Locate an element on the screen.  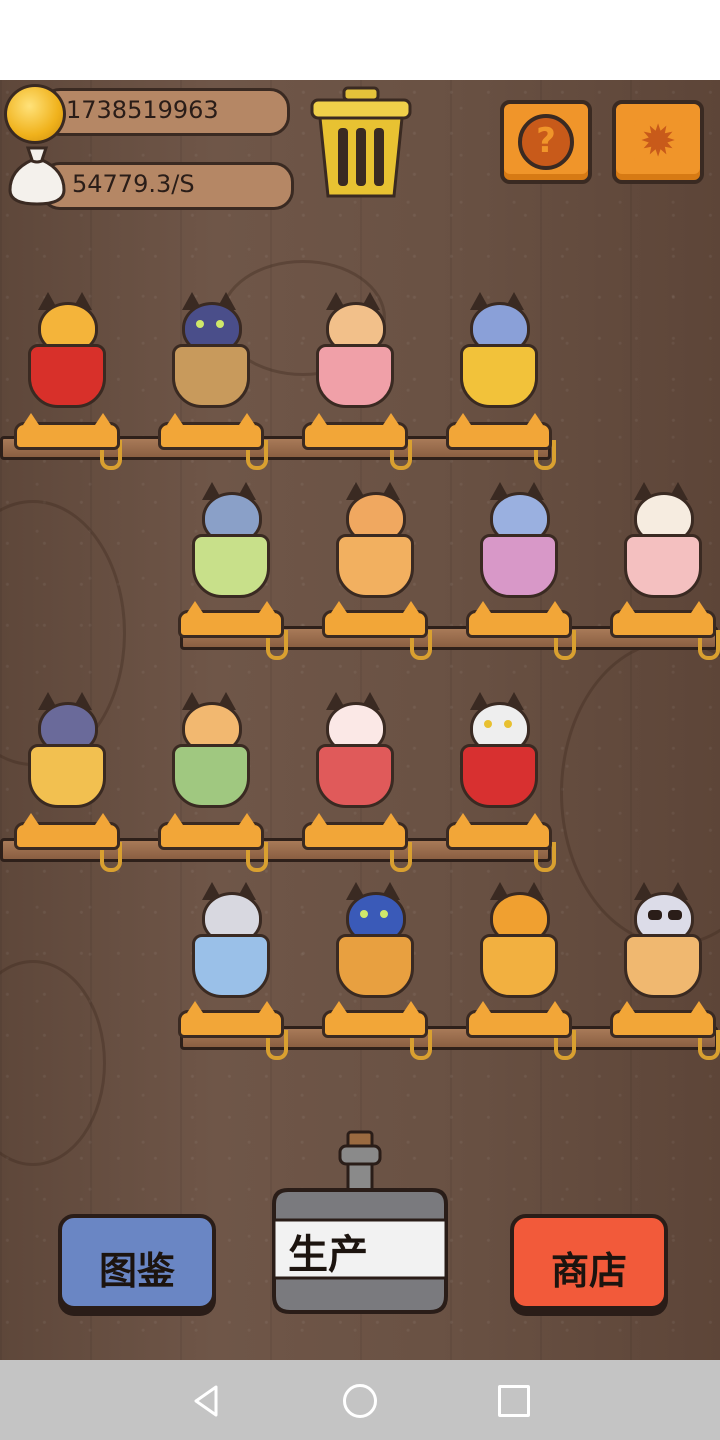
cat-red-hat is located at coordinates (372, 539).